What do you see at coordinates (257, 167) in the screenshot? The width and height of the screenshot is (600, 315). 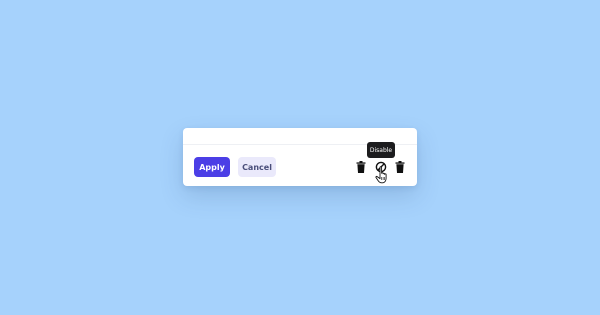 I see `cancel-button: Cancel` at bounding box center [257, 167].